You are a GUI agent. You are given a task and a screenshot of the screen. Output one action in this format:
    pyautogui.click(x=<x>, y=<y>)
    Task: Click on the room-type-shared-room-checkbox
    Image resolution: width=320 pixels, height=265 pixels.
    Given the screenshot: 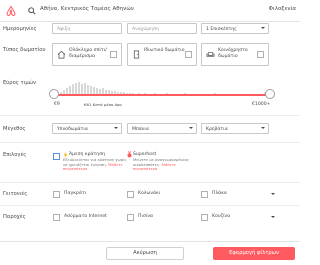 What is the action you would take?
    pyautogui.click(x=260, y=54)
    